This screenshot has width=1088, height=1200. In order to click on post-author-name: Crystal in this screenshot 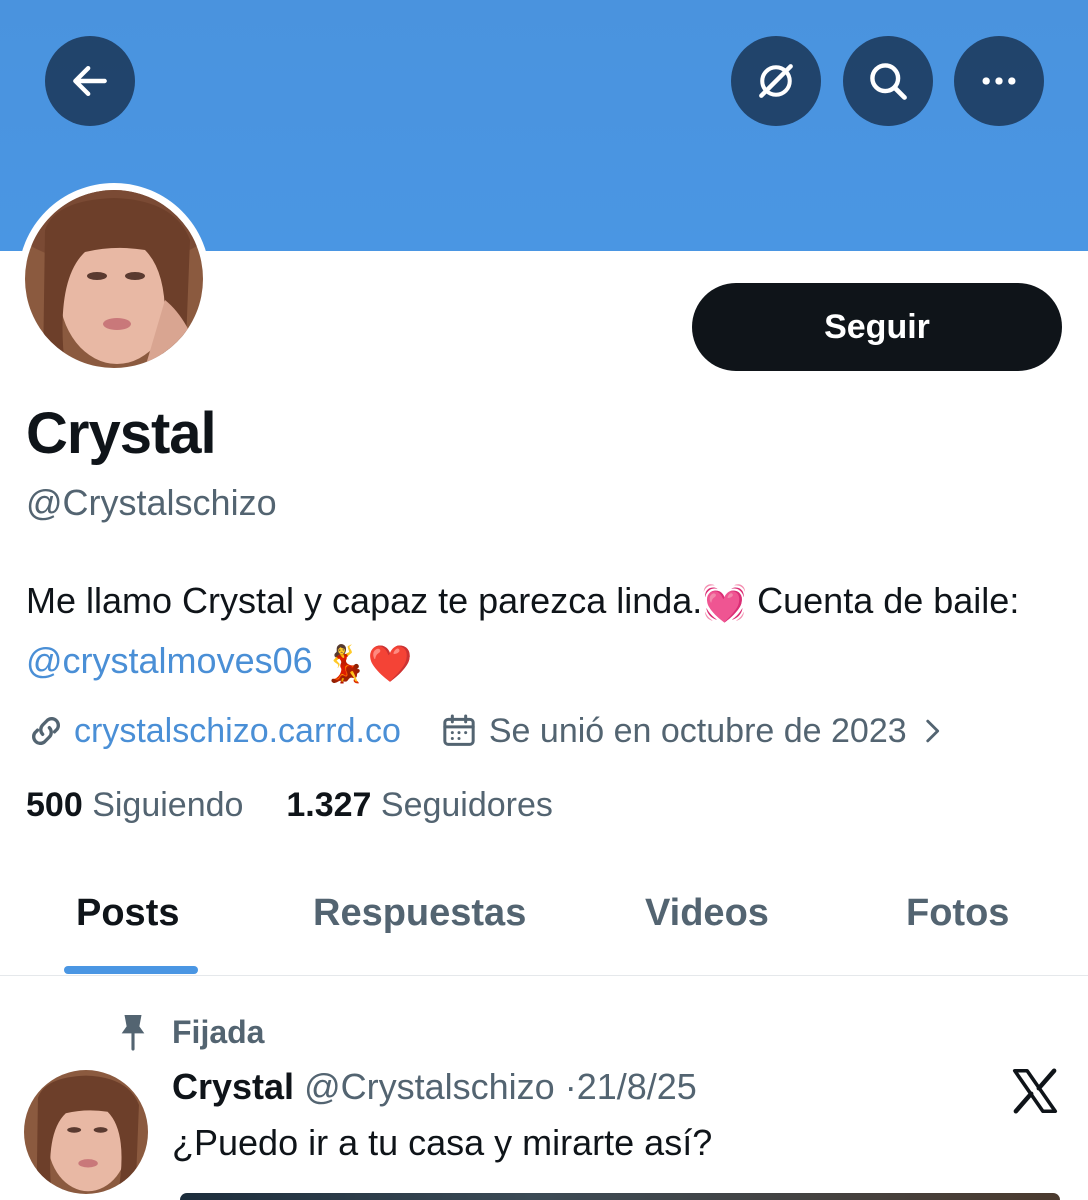, I will do `click(233, 1086)`.